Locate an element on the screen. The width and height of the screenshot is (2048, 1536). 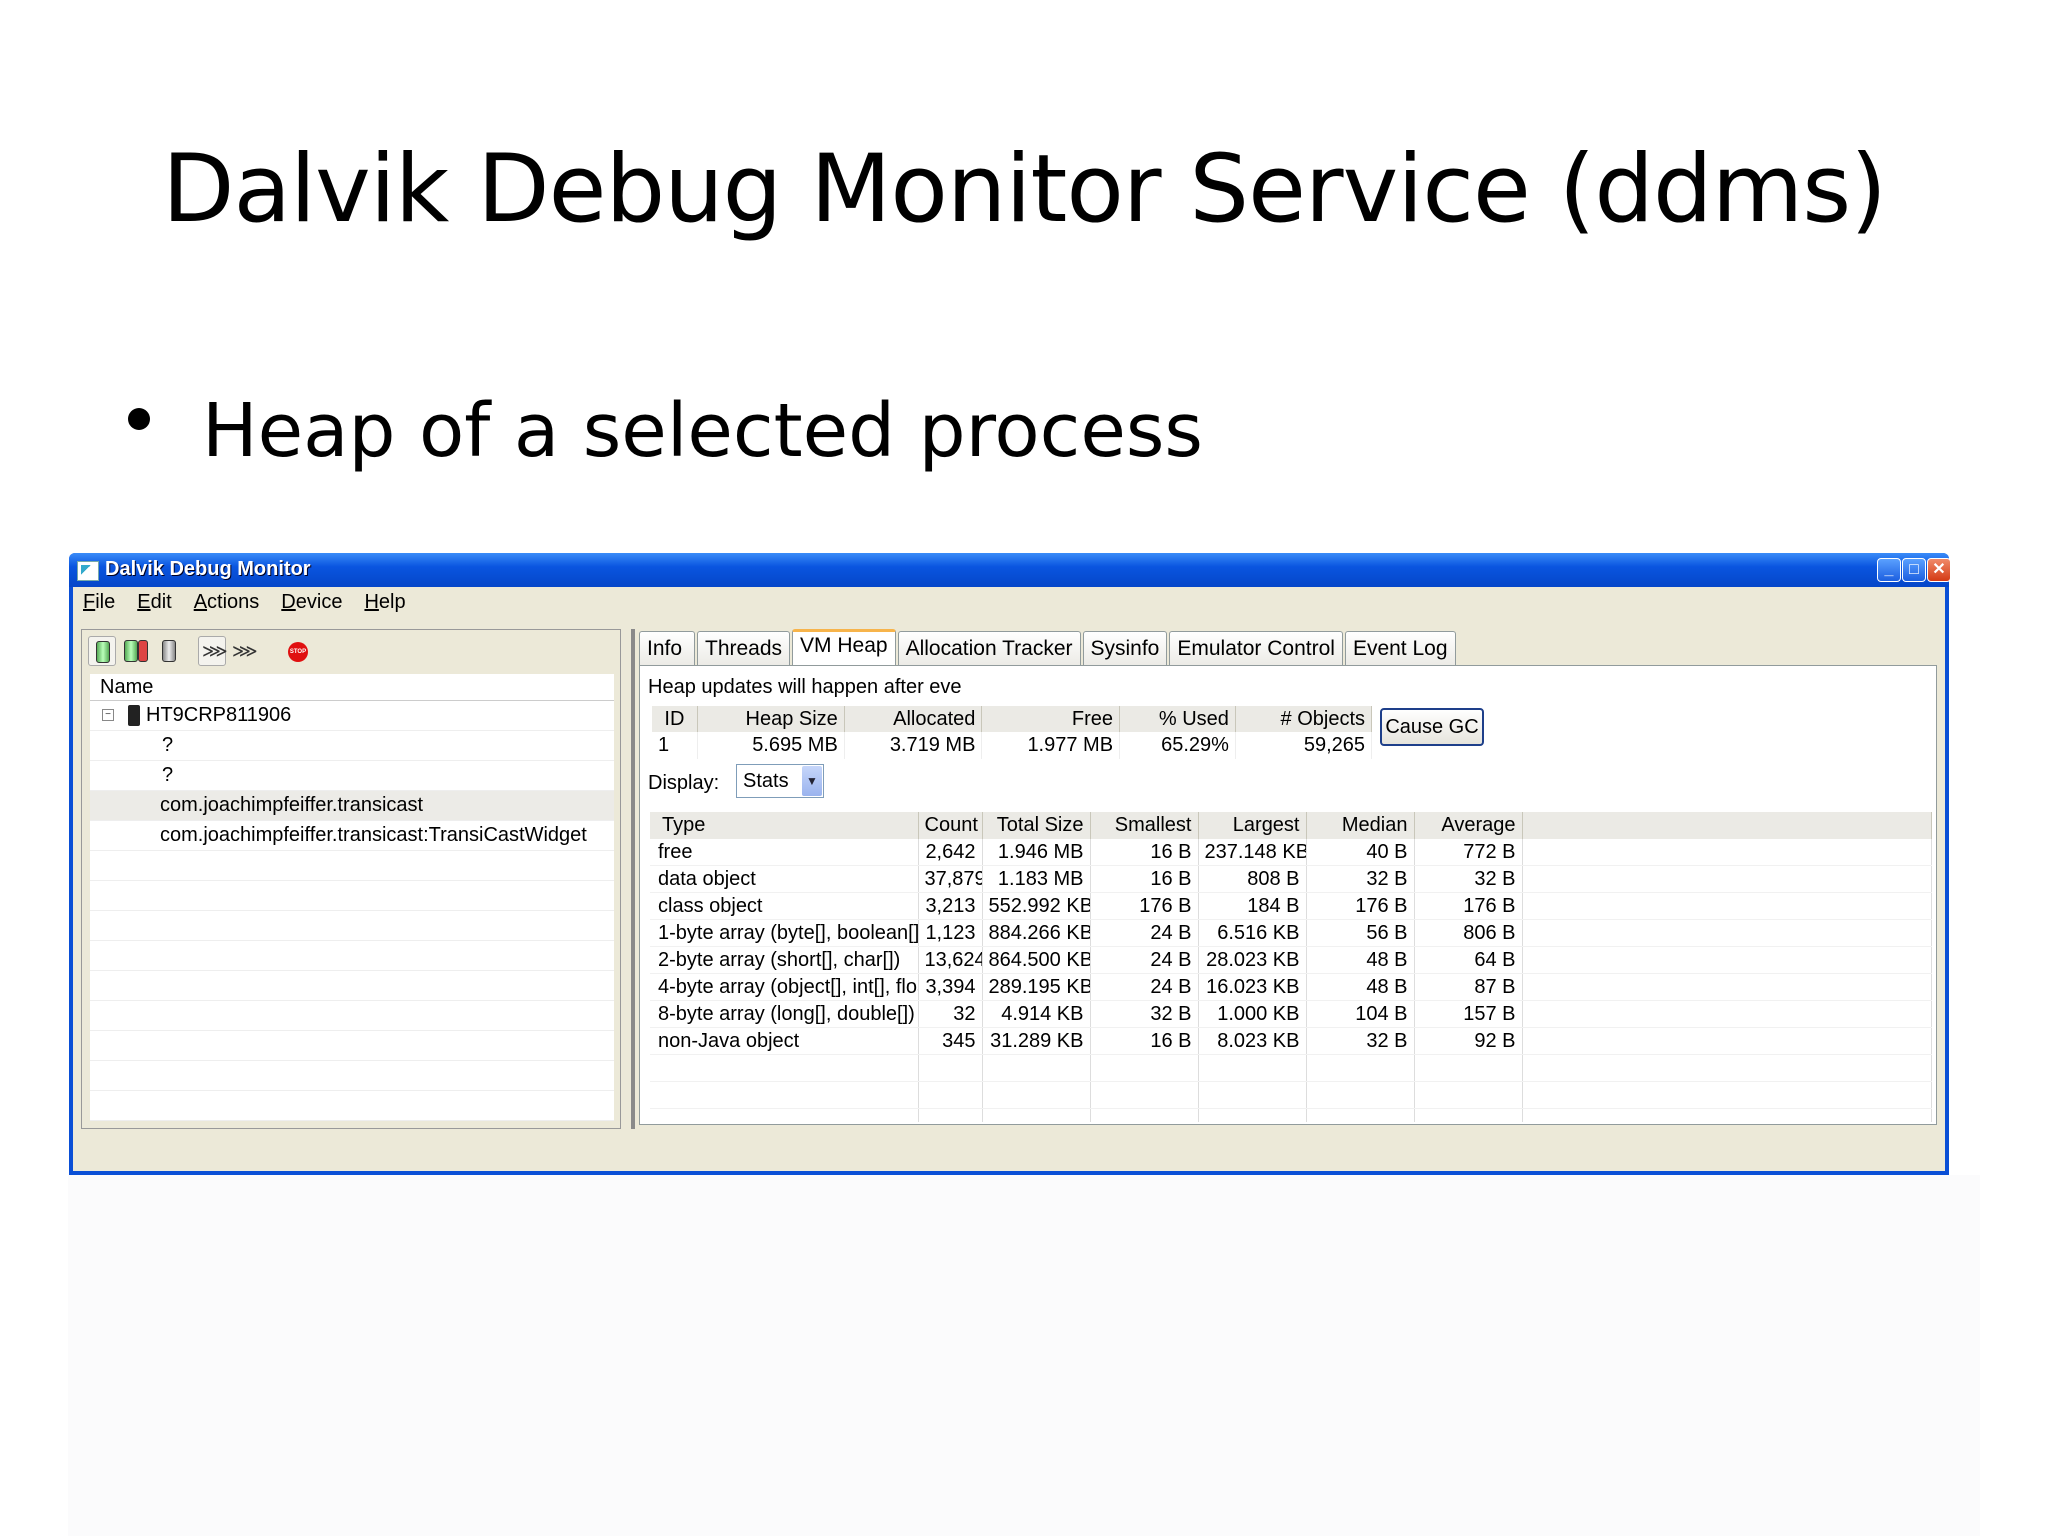
stats-cell: 184 B is located at coordinates (1252, 906).